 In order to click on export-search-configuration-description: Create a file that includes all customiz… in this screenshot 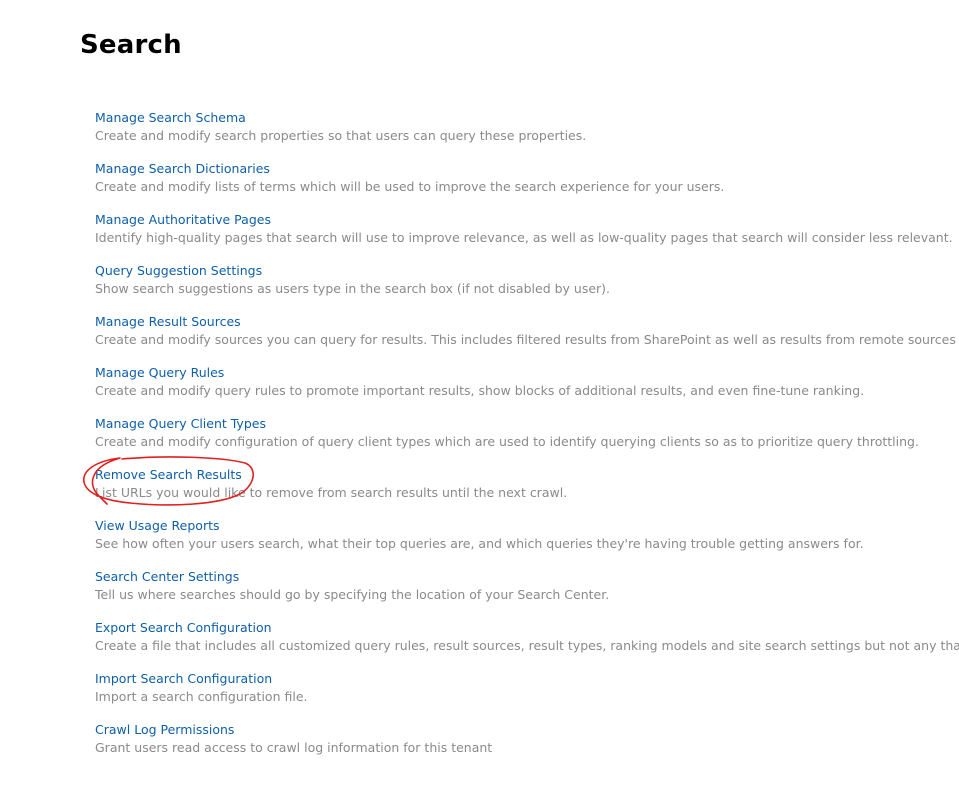, I will do `click(527, 645)`.